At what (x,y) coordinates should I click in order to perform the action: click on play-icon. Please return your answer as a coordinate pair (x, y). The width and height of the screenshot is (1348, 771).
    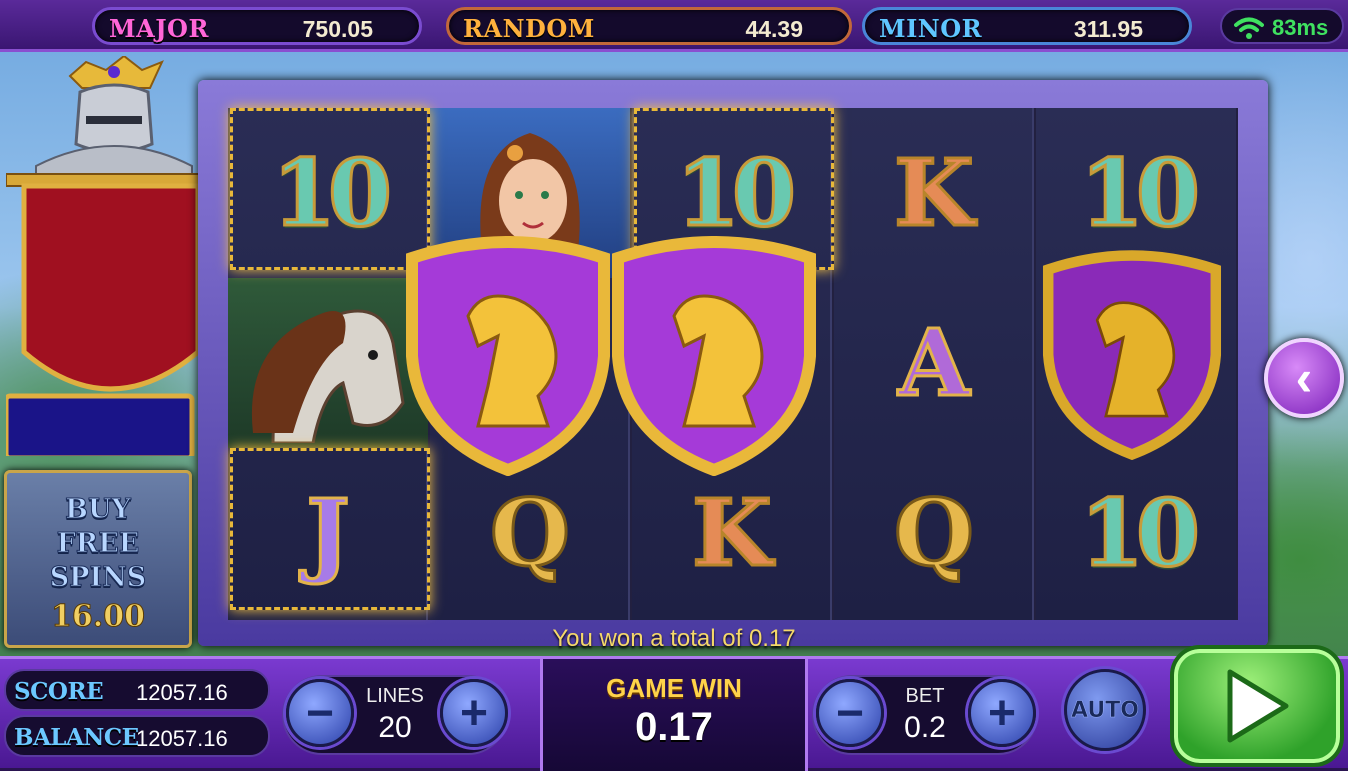
    Looking at the image, I should click on (1258, 706).